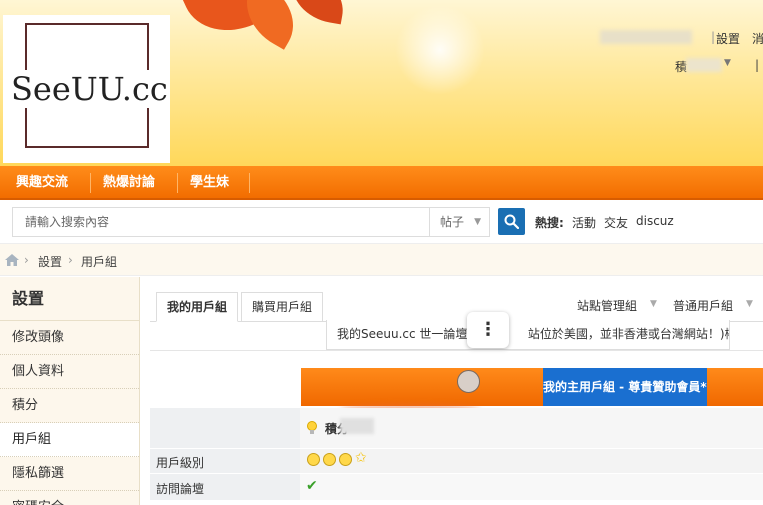  Describe the element at coordinates (757, 38) in the screenshot. I see `messages-link: 消` at that location.